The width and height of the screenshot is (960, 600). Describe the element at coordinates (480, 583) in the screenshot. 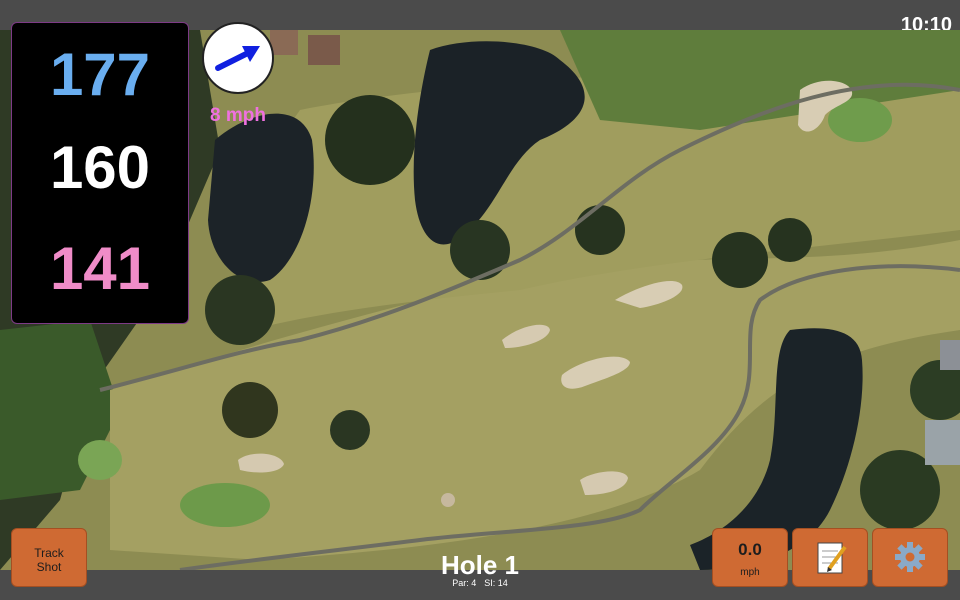

I see `hole-info: Par: 4 SI: 14` at that location.